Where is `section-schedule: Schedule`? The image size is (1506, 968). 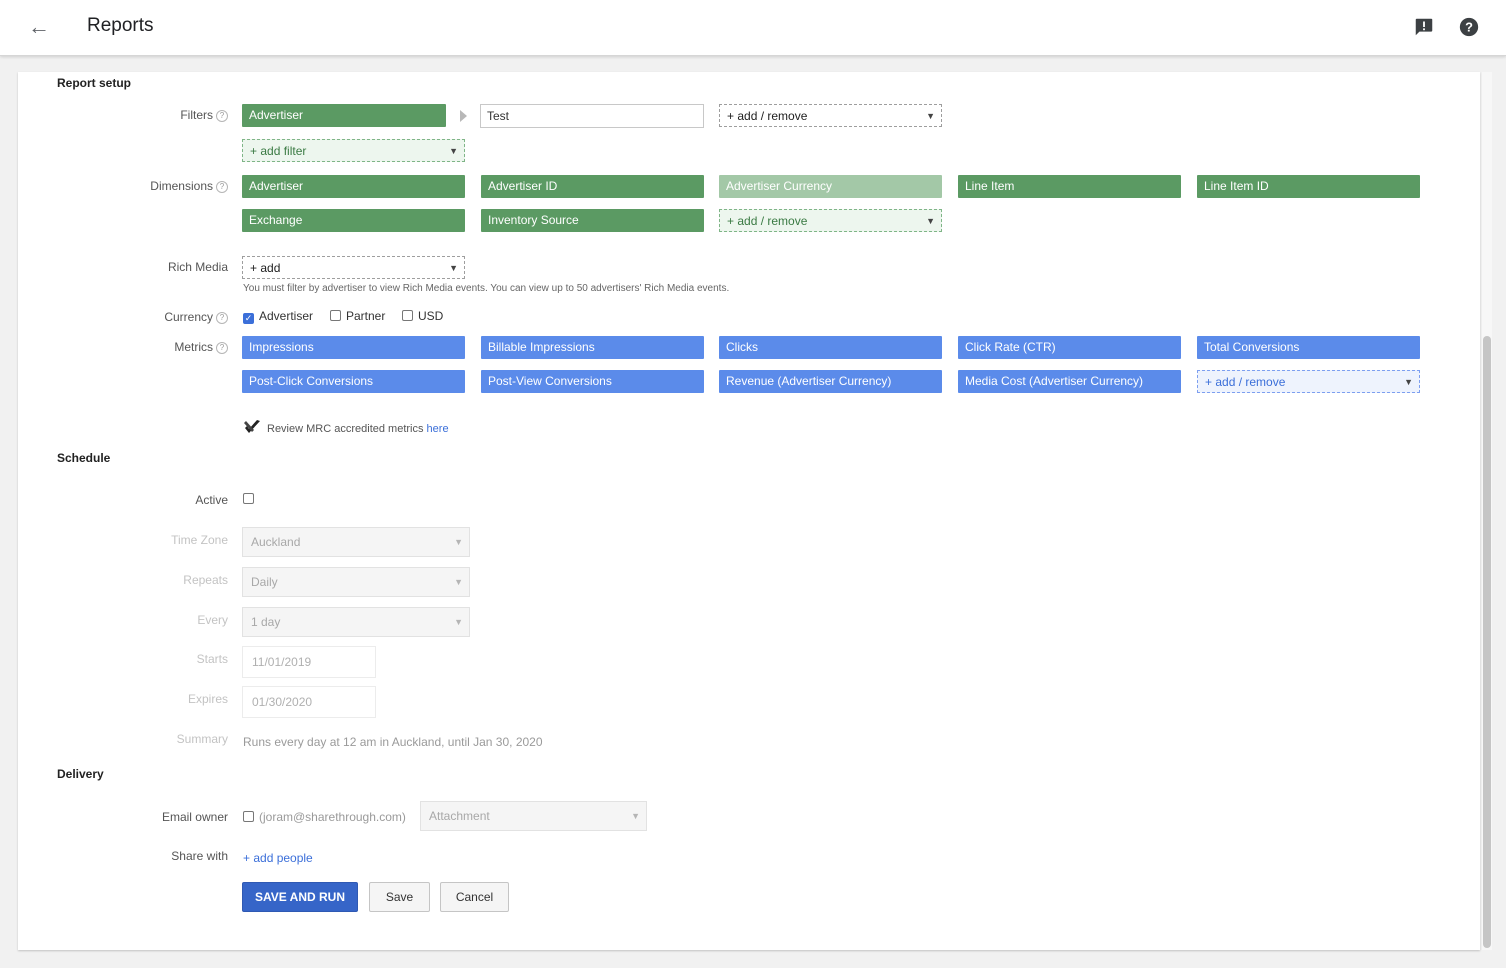
section-schedule: Schedule is located at coordinates (84, 458).